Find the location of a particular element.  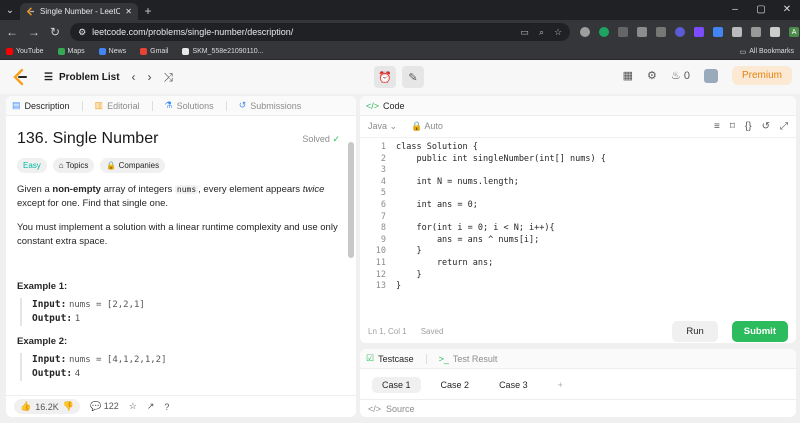

layout-grid-icon: ▦ is located at coordinates (628, 75).